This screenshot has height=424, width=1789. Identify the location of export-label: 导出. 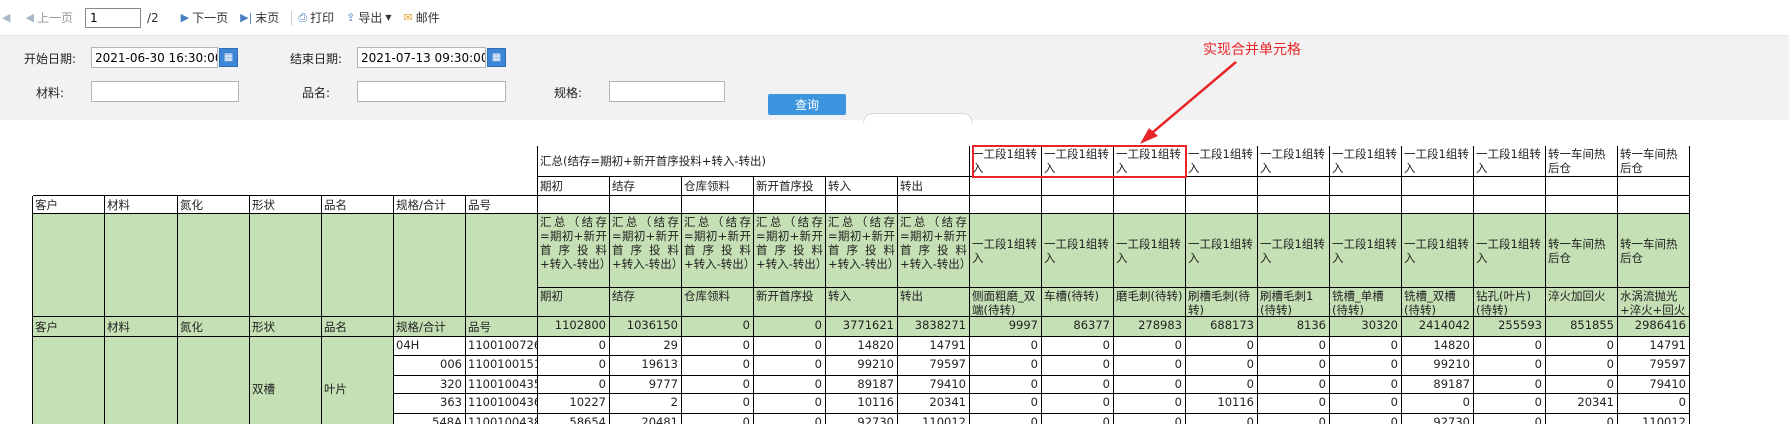
(370, 18).